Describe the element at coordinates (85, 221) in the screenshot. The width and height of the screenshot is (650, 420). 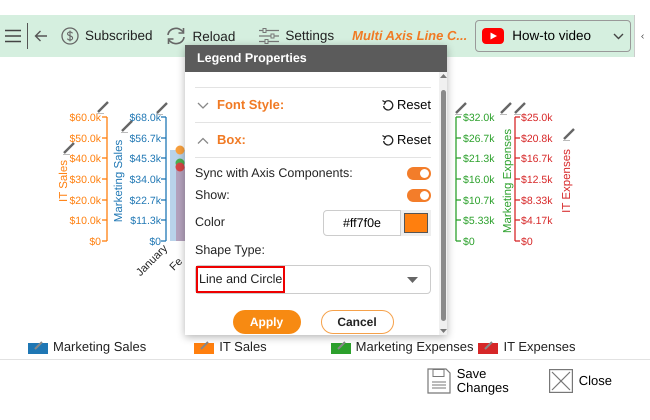
I see `tick-label: $10.0k` at that location.